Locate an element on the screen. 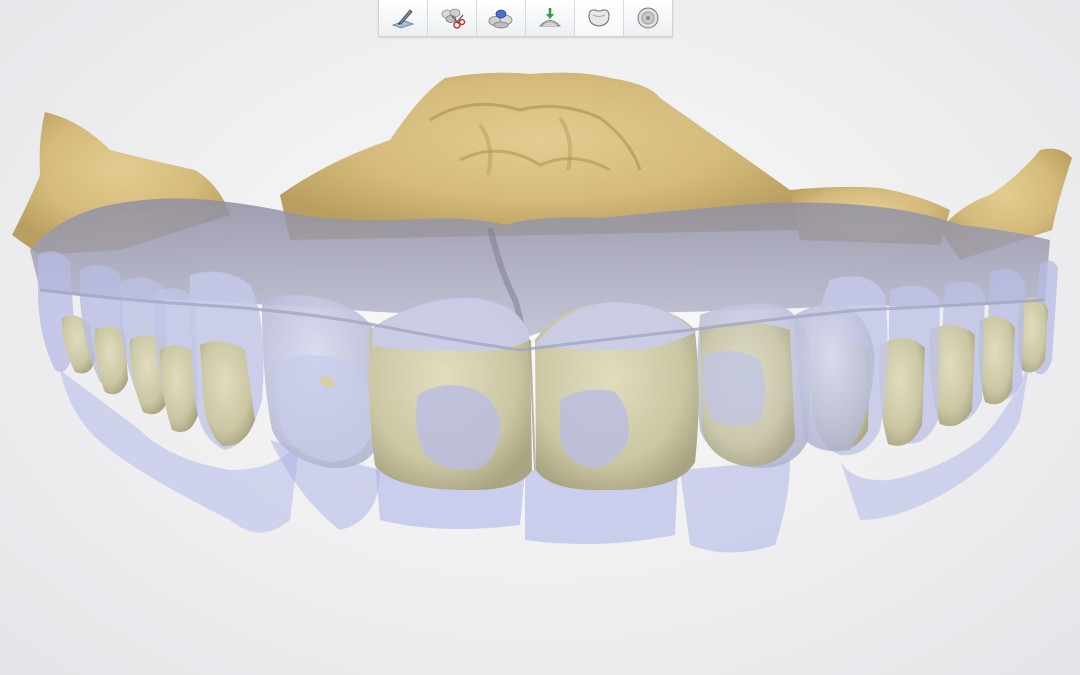 This screenshot has height=675, width=1080. insertion-arrow-icon is located at coordinates (550, 18).